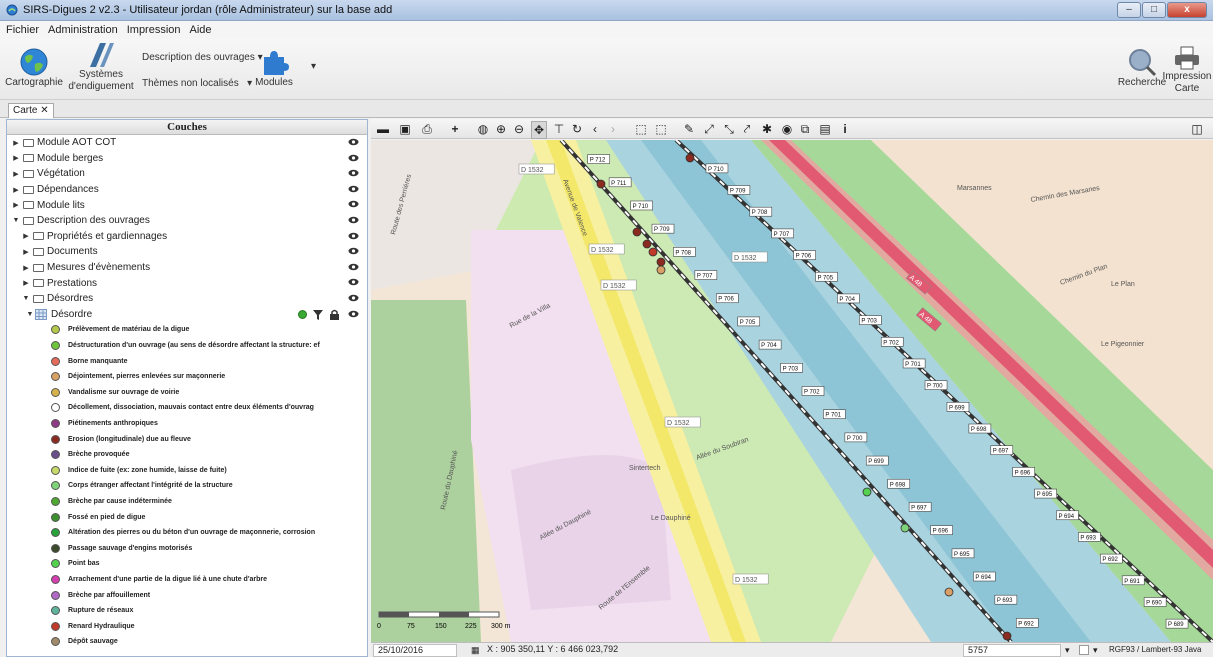  What do you see at coordinates (101, 67) in the screenshot?
I see `systemes-endiguement-button: Systèmes d'endiguement` at bounding box center [101, 67].